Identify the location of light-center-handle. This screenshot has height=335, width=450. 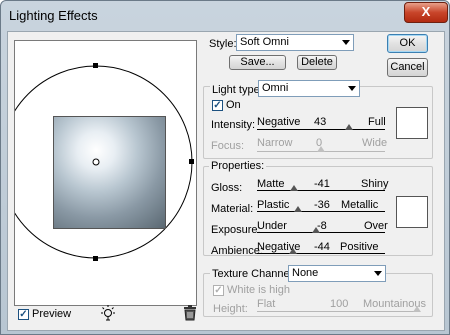
(96, 162).